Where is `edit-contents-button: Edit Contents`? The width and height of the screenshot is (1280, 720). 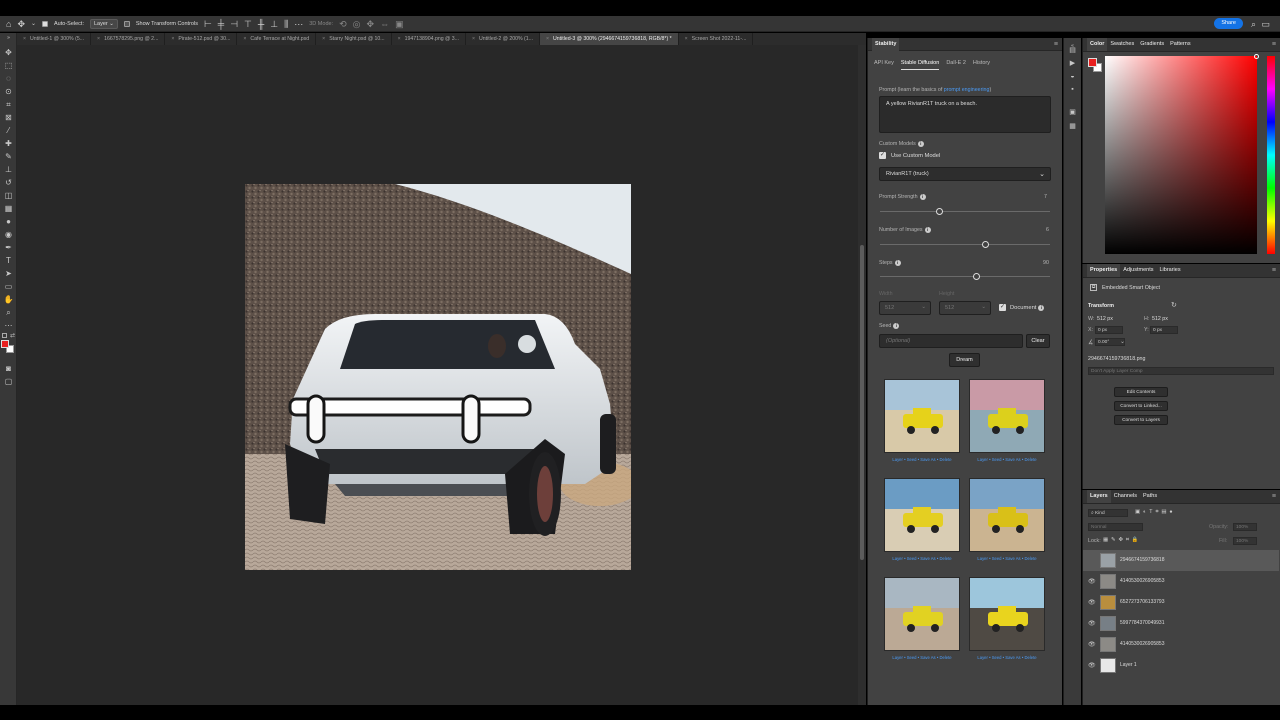
edit-contents-button: Edit Contents is located at coordinates (1141, 392).